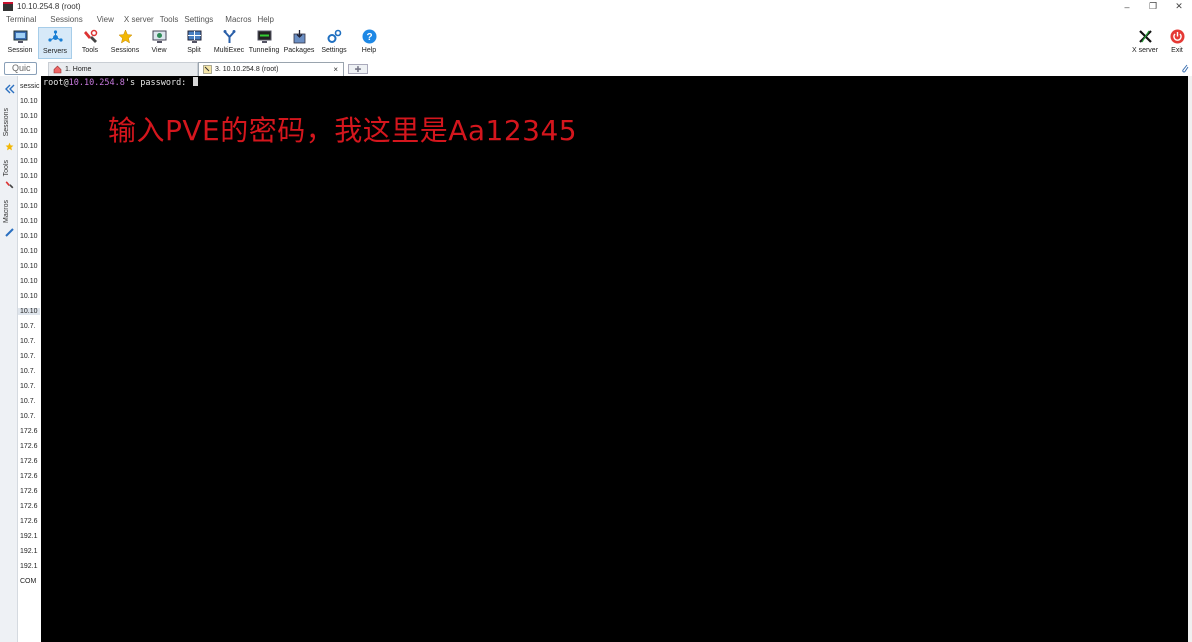  Describe the element at coordinates (596, 68) in the screenshot. I see `tab-row: Quic 1. Home 3. 10.10.254.8 (root) × ✚` at that location.